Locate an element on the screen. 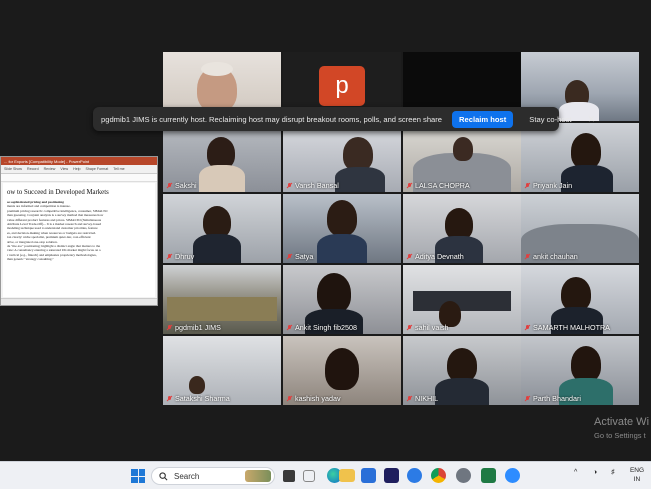  participant-name: sahil vaish is located at coordinates (428, 327).